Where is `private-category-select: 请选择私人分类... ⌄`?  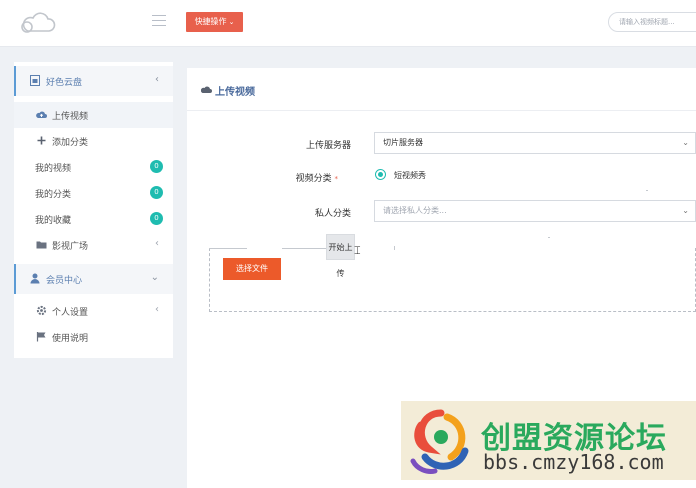
private-category-select: 请选择私人分类... ⌄ is located at coordinates (535, 211).